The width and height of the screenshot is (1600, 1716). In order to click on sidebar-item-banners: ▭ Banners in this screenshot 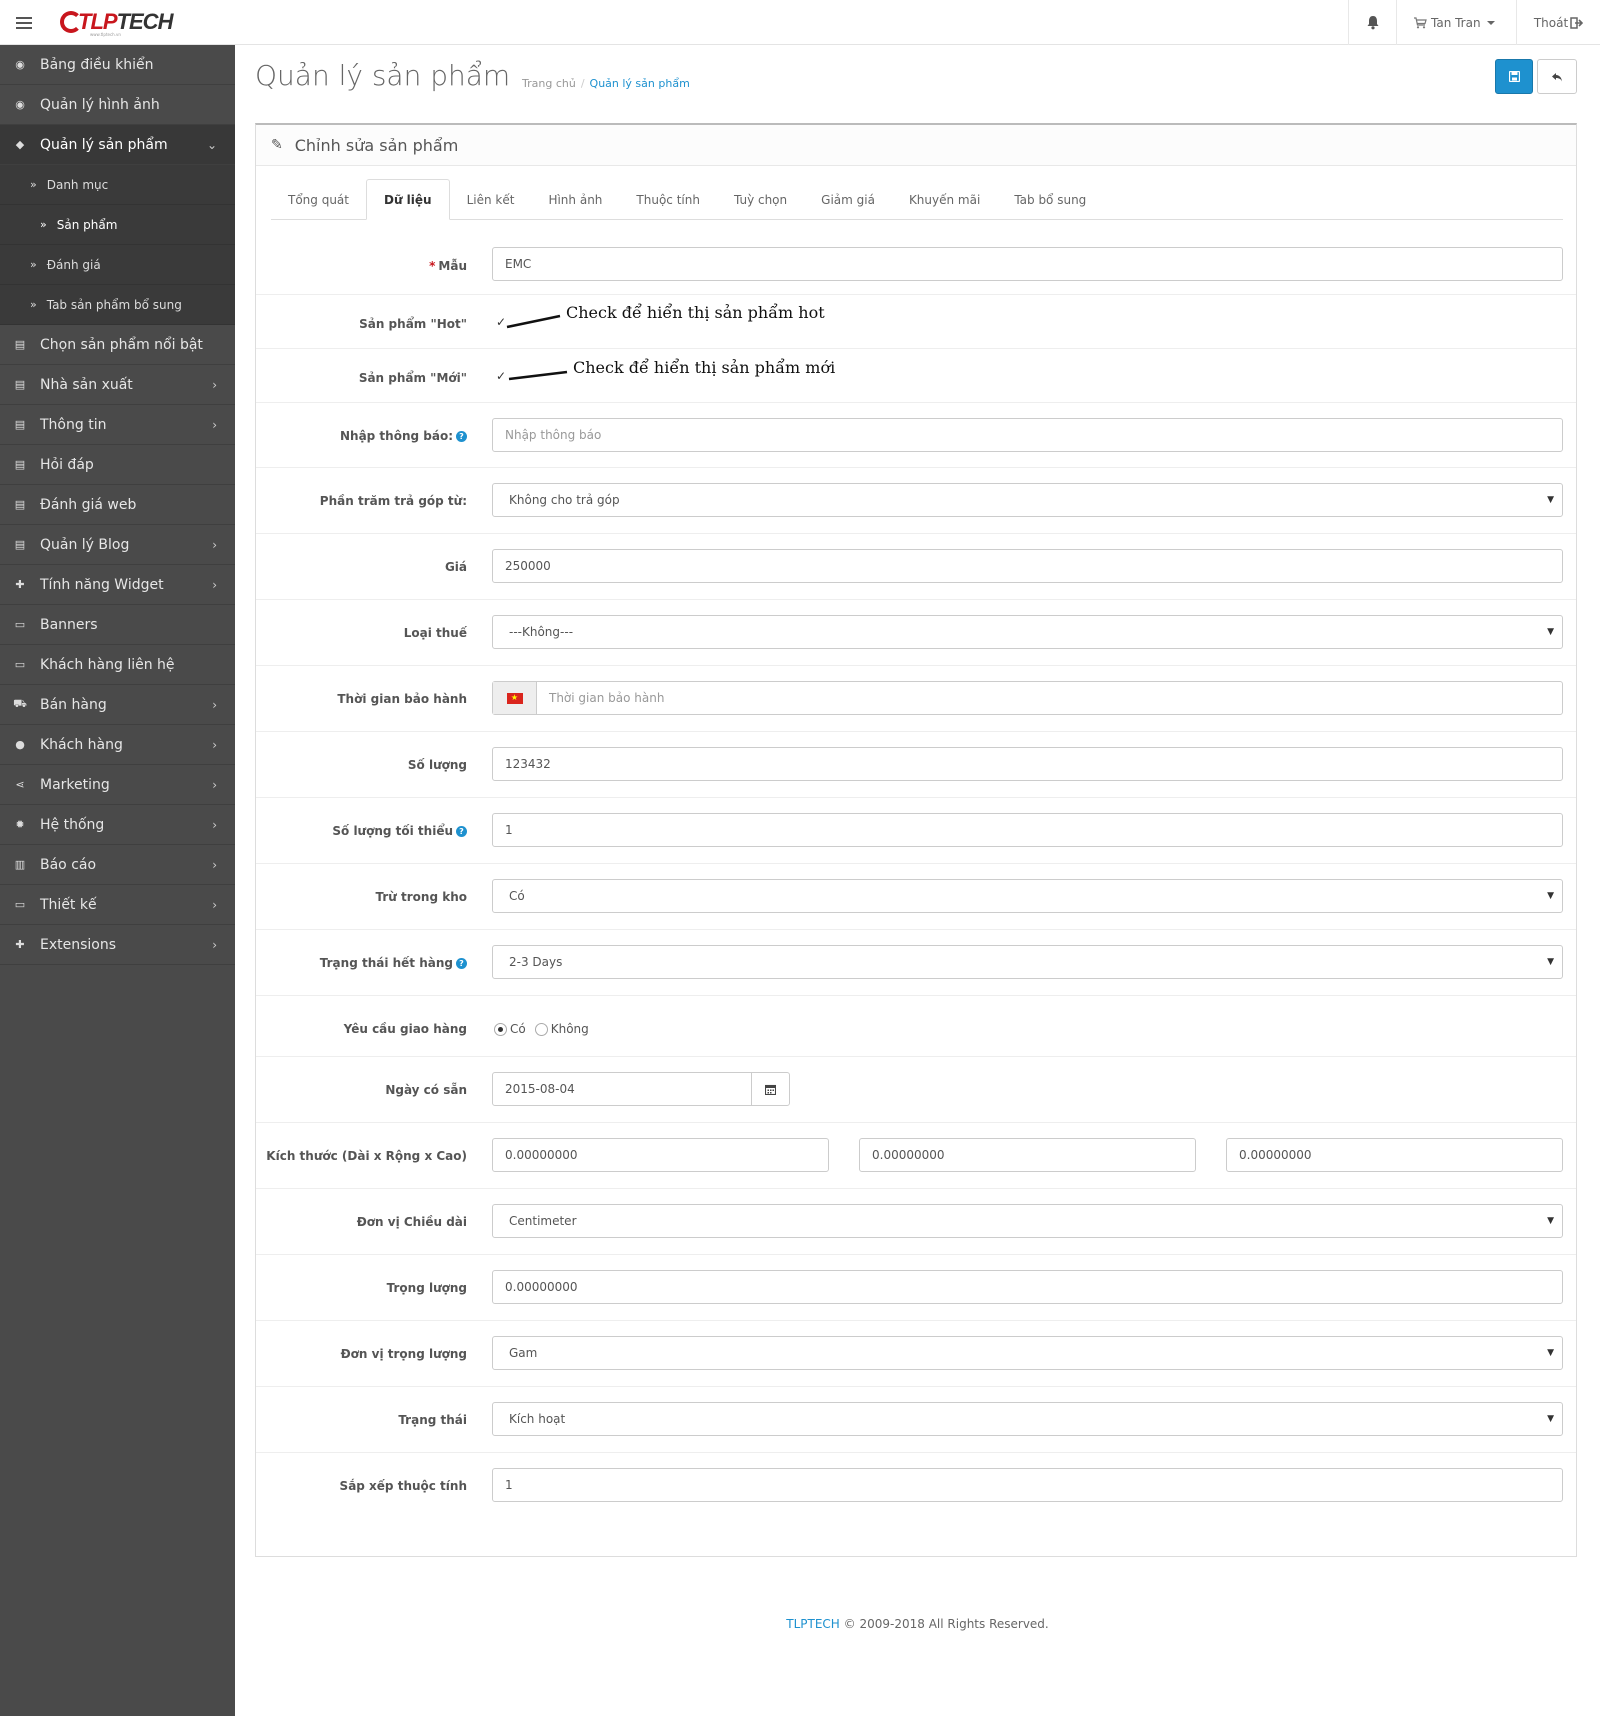, I will do `click(117, 625)`.